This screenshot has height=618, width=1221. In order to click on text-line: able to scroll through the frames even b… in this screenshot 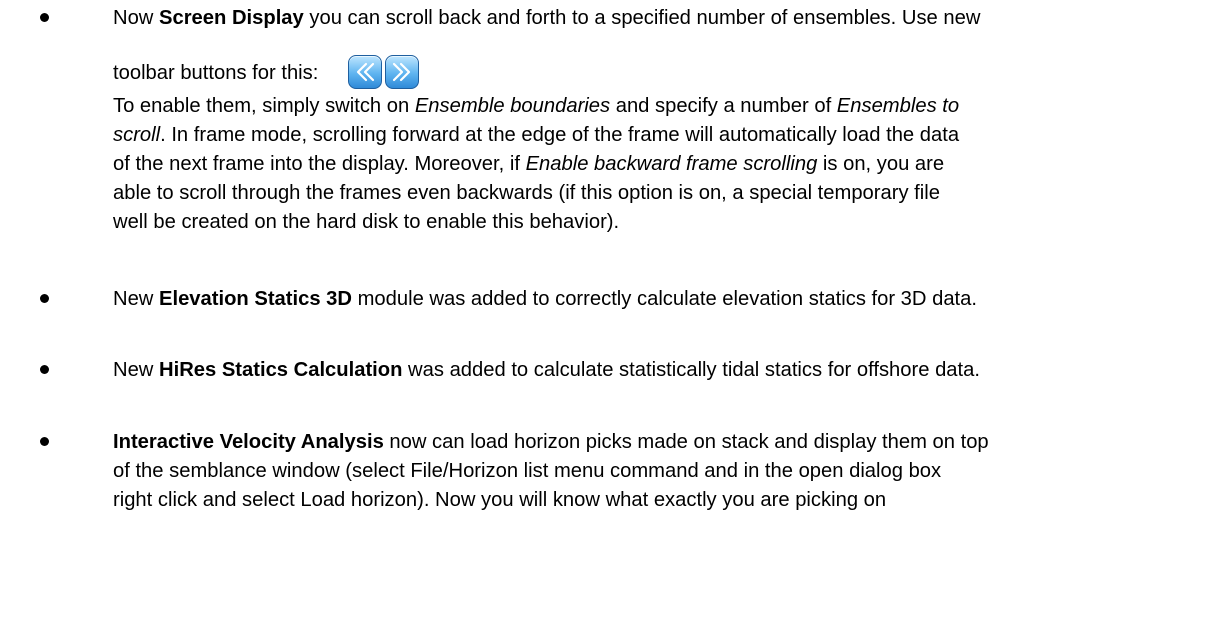, I will do `click(526, 193)`.